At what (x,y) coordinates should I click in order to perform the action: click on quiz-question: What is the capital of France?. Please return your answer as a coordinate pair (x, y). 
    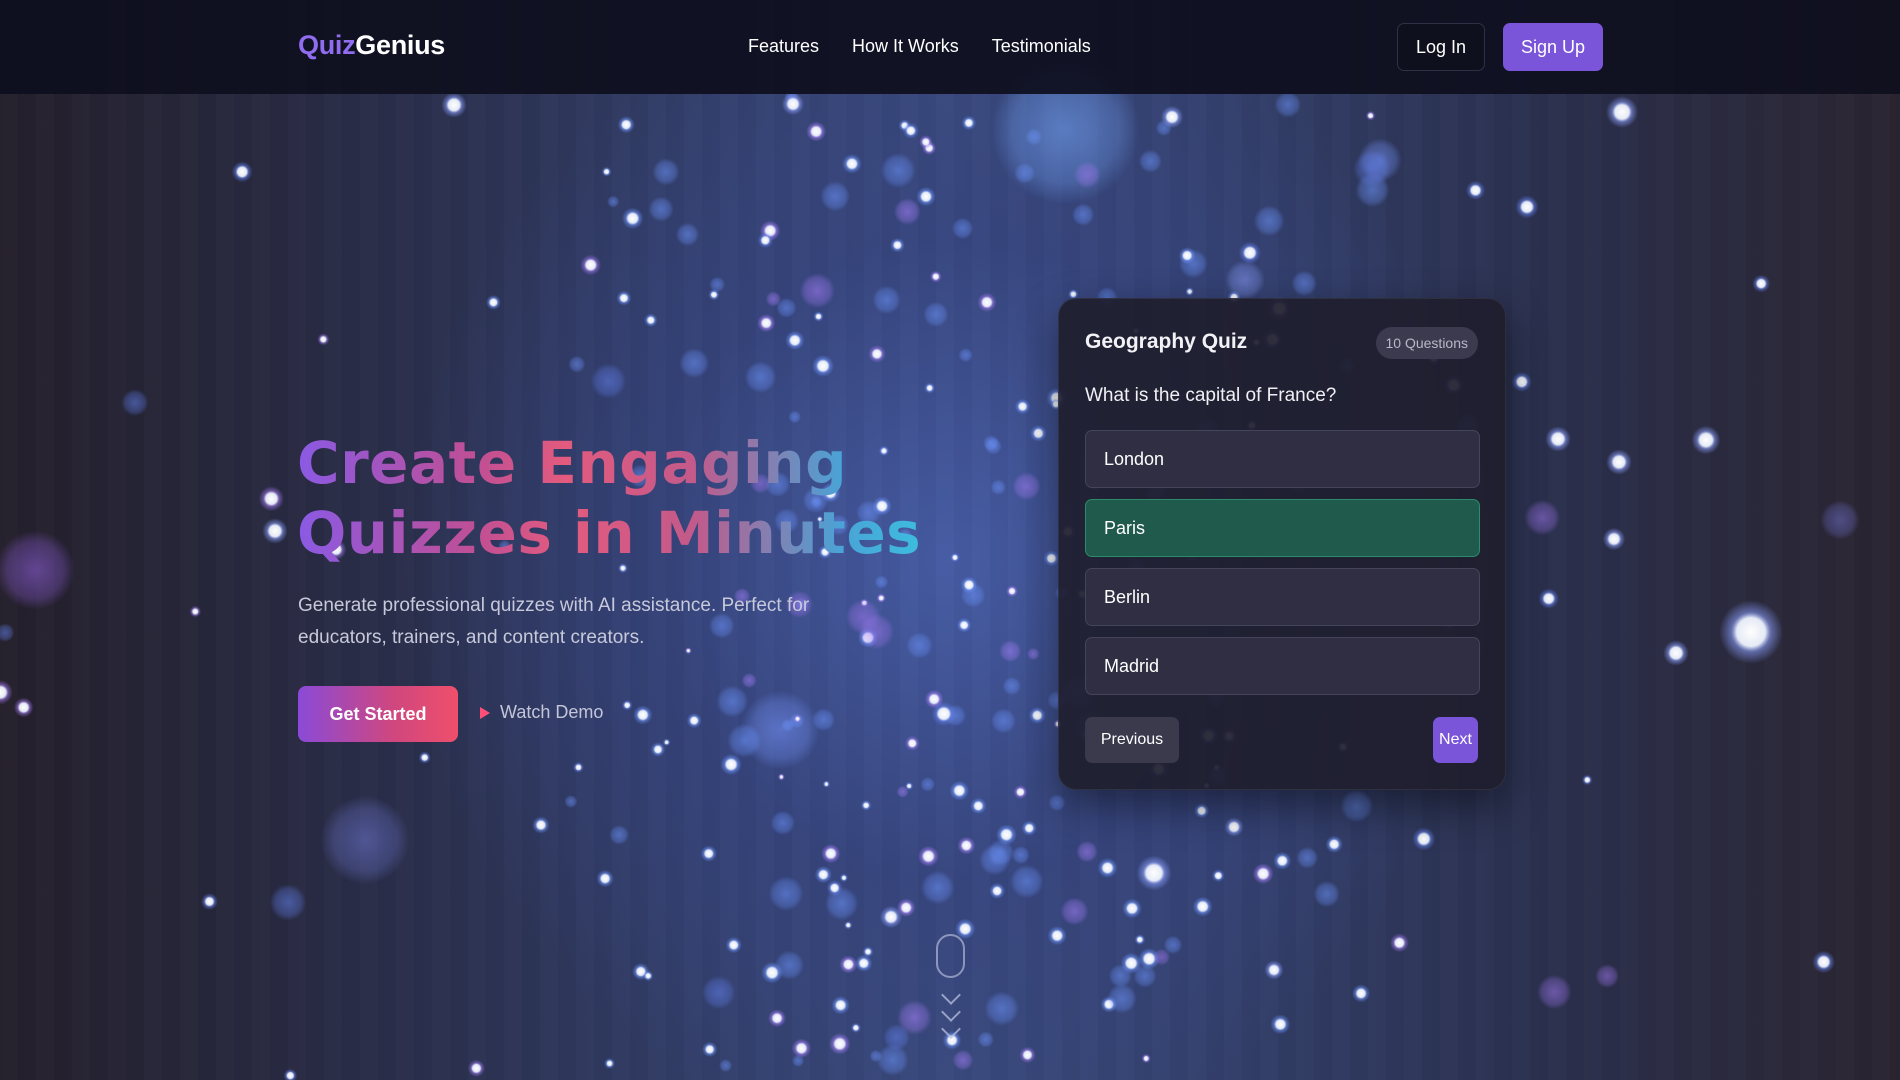
    Looking at the image, I should click on (1211, 395).